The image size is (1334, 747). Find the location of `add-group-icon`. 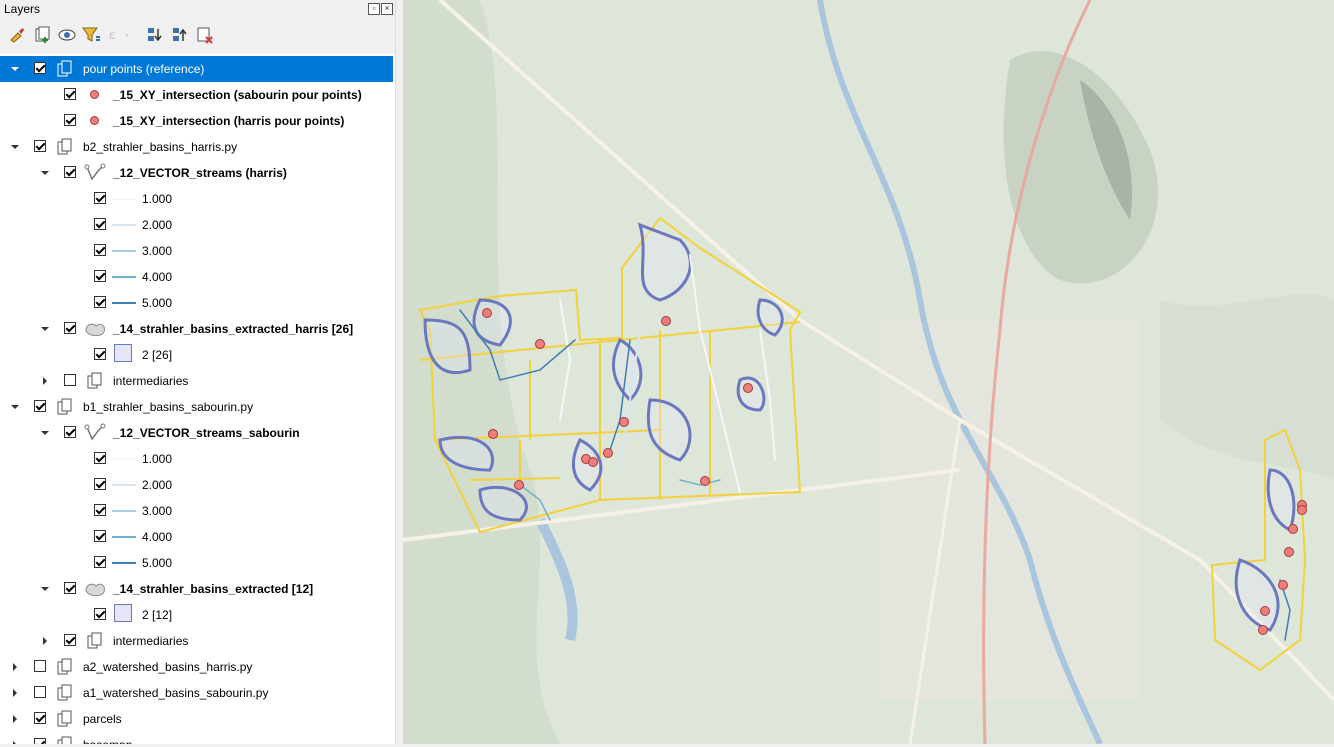

add-group-icon is located at coordinates (42, 35).